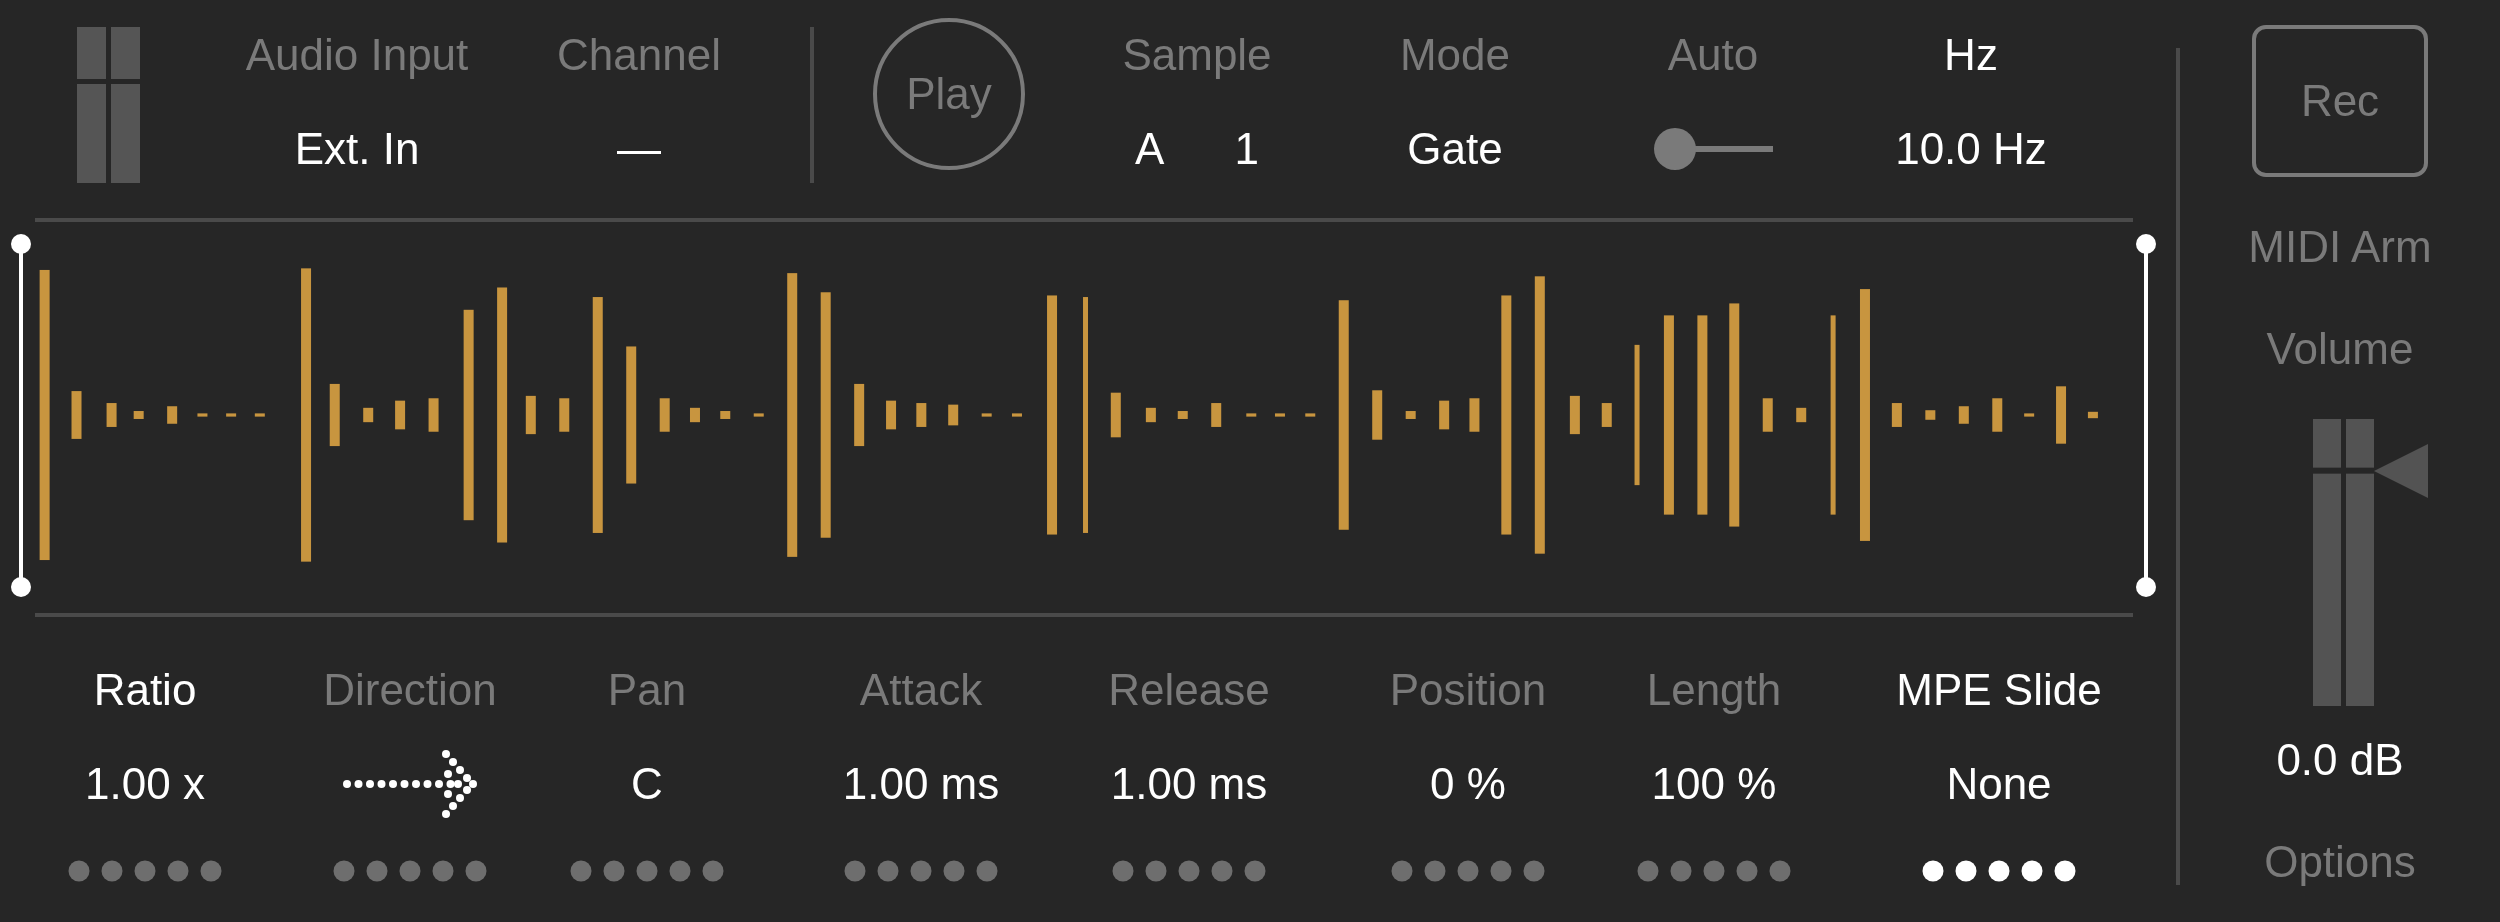  I want to click on device-icon, so click(108, 105).